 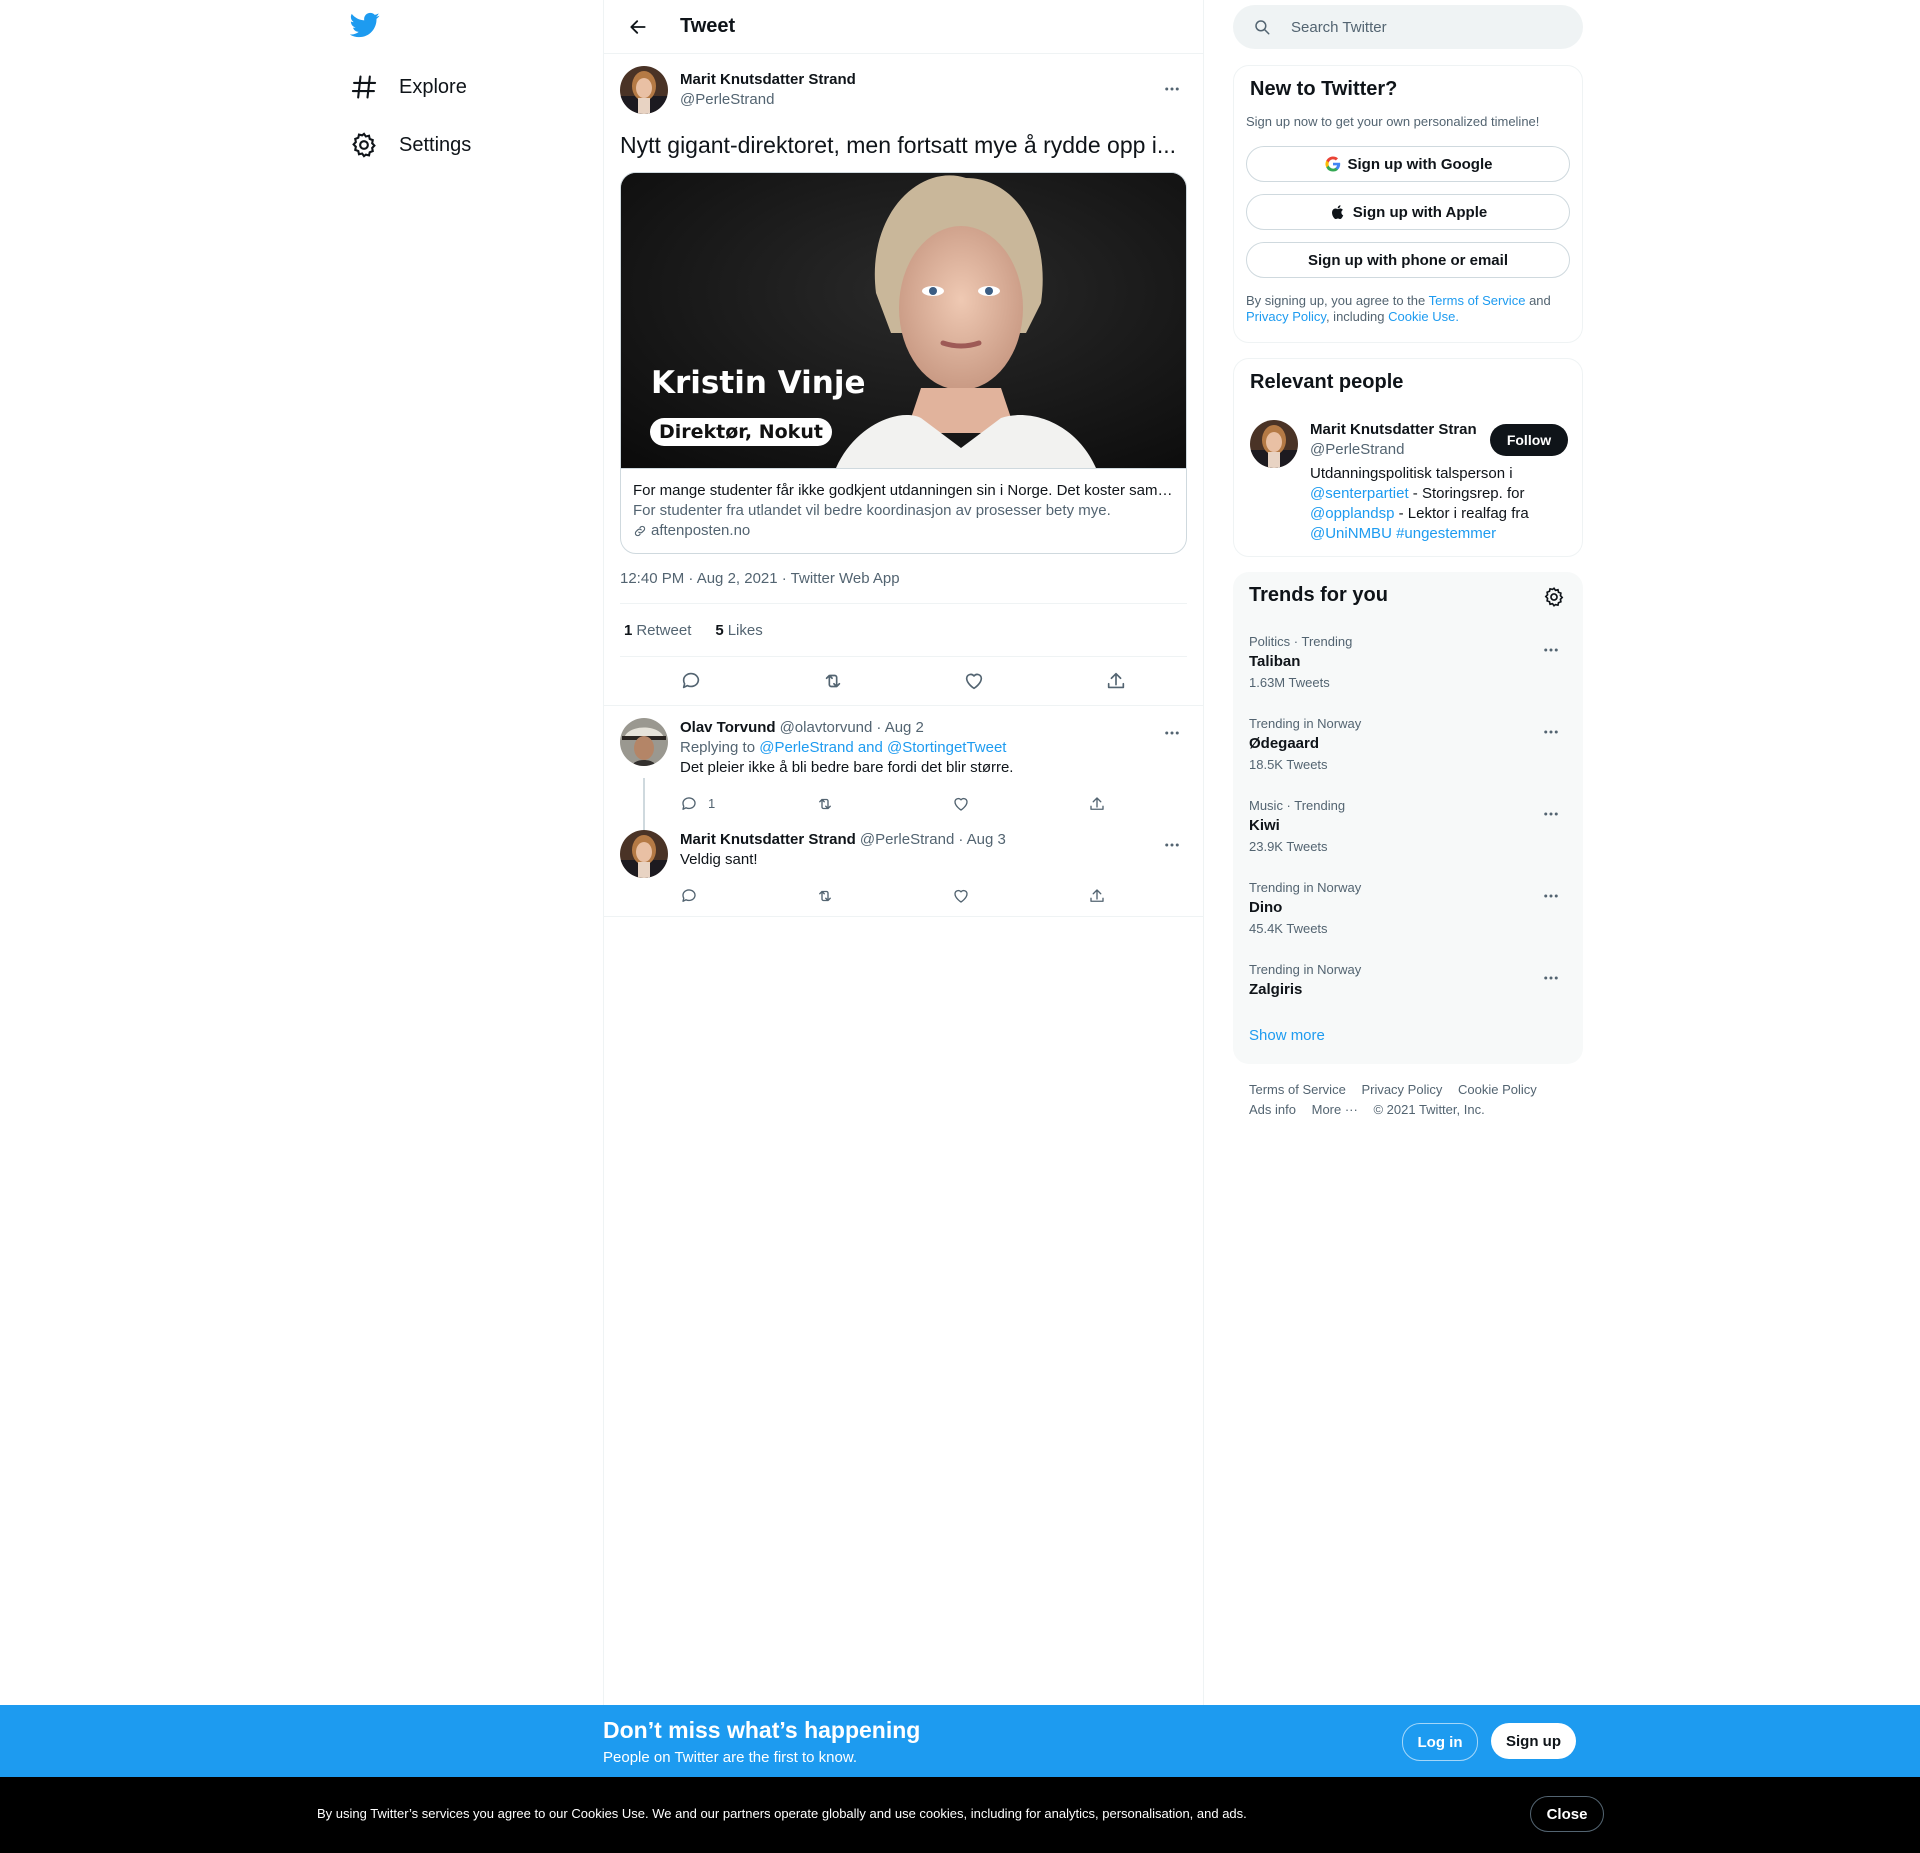 I want to click on footer-terms-link: Terms of Service, so click(x=1297, y=1089).